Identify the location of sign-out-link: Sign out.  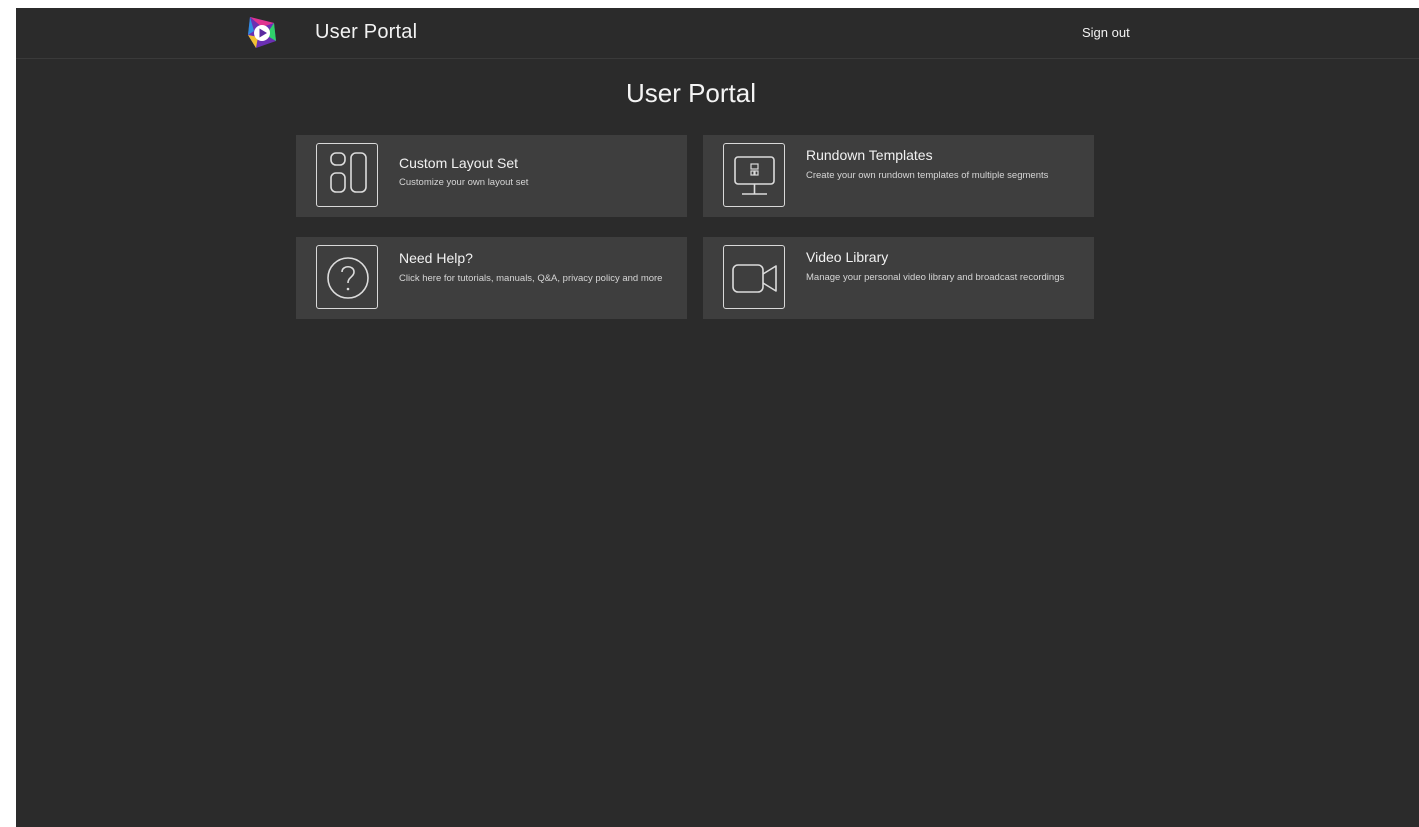
(1106, 32).